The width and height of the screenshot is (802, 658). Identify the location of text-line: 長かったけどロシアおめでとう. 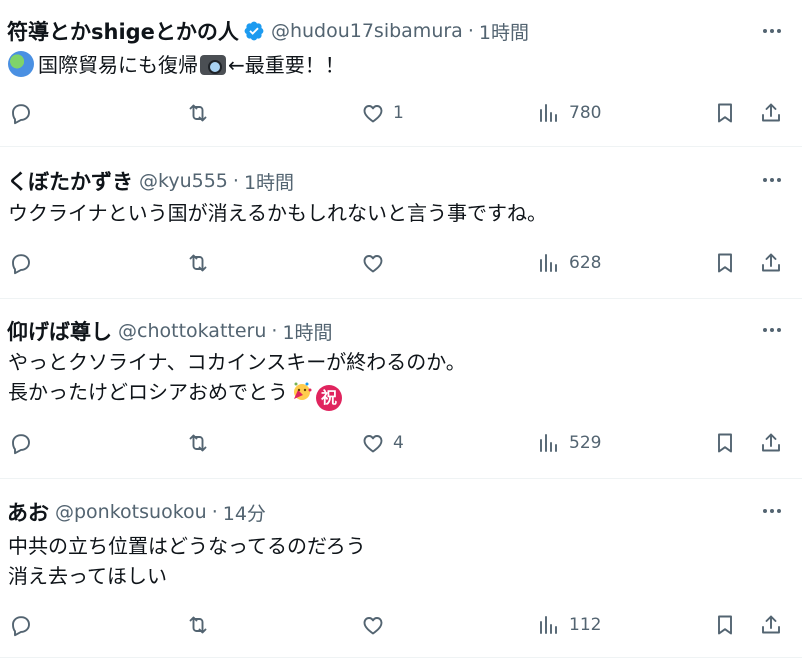
(148, 392).